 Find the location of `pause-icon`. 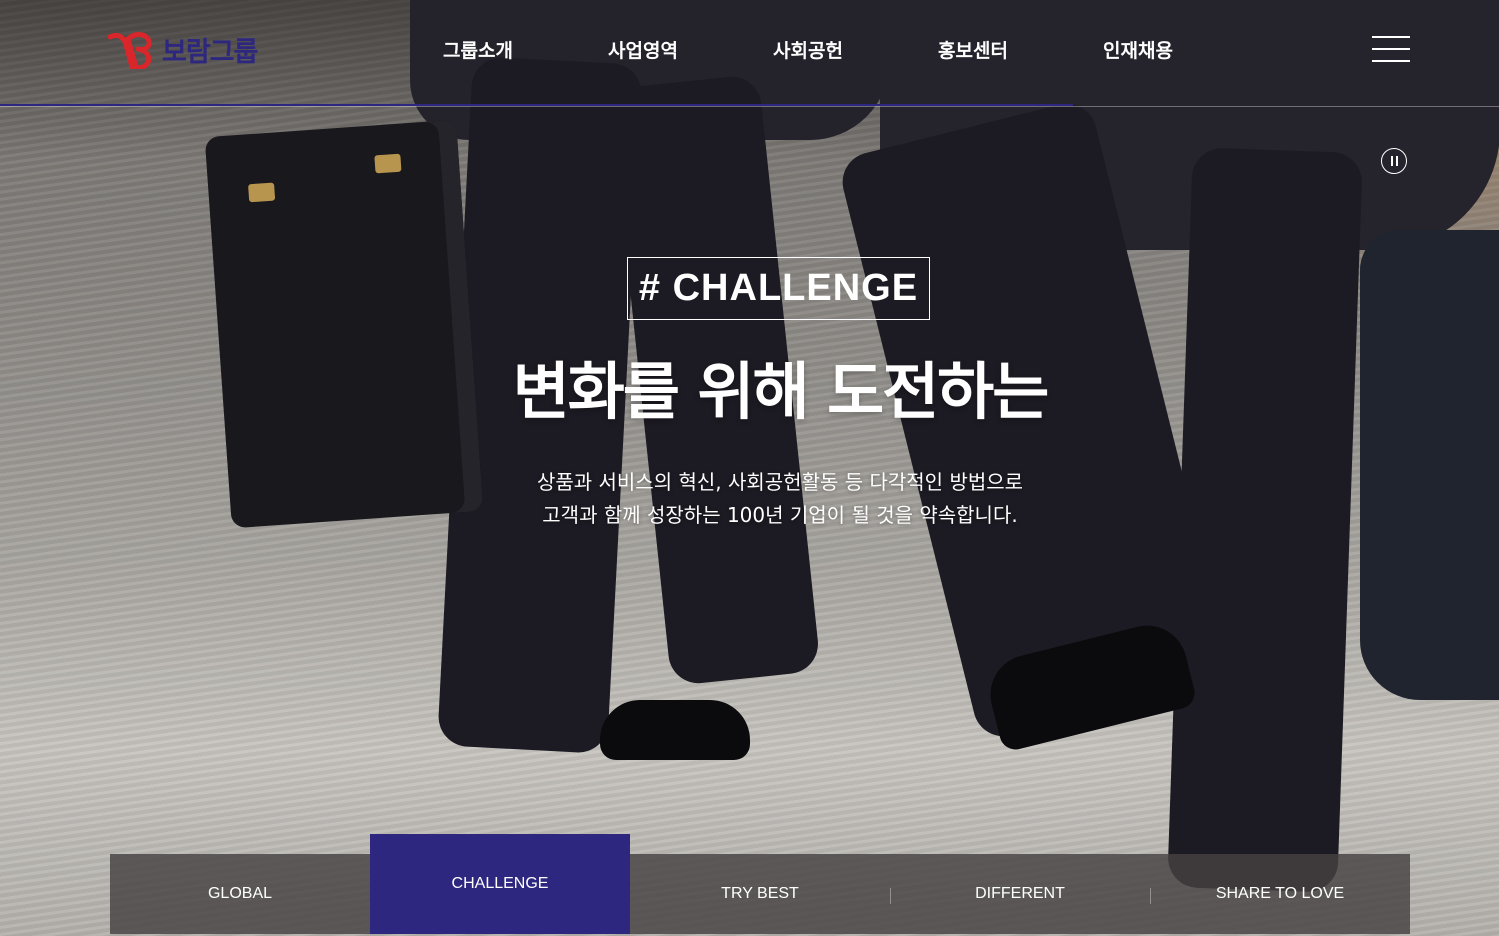

pause-icon is located at coordinates (1394, 161).